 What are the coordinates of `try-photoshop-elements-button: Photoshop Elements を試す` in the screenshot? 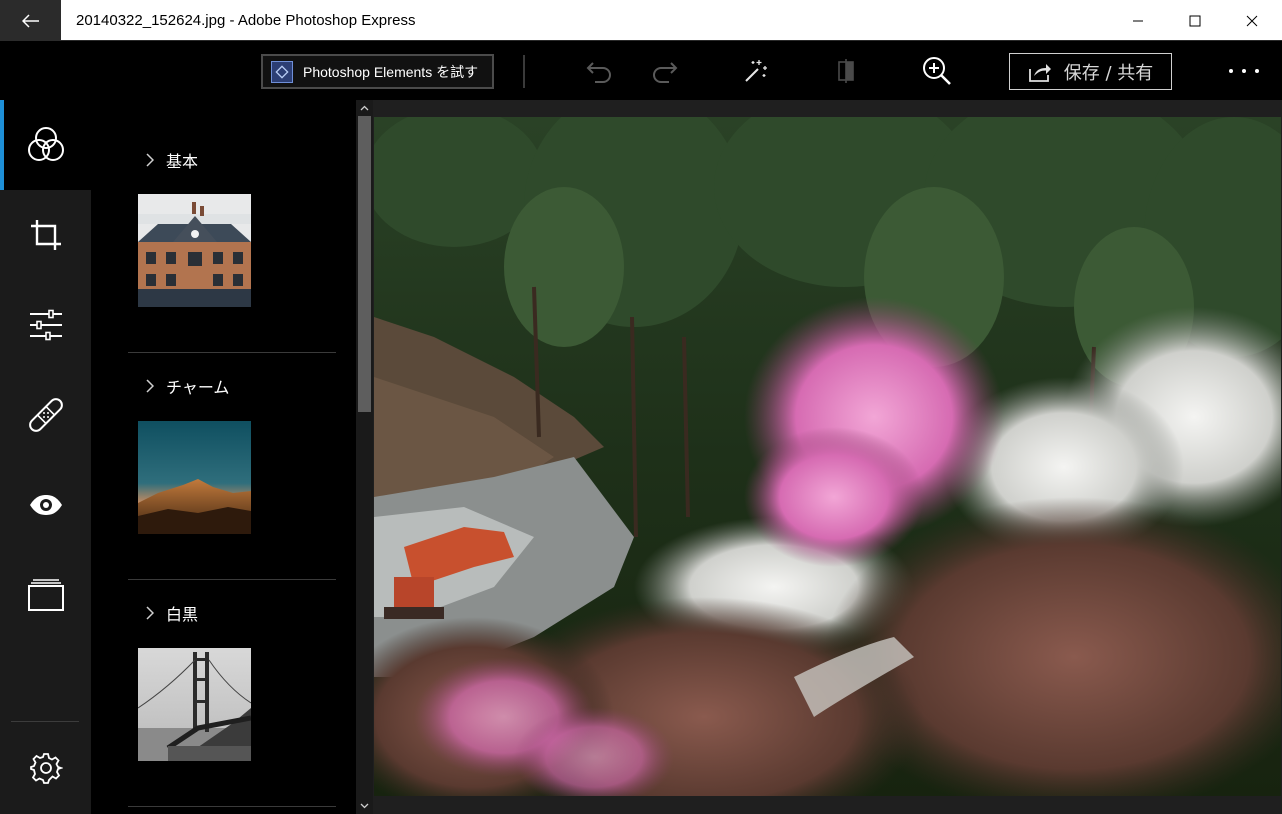 It's located at (377, 71).